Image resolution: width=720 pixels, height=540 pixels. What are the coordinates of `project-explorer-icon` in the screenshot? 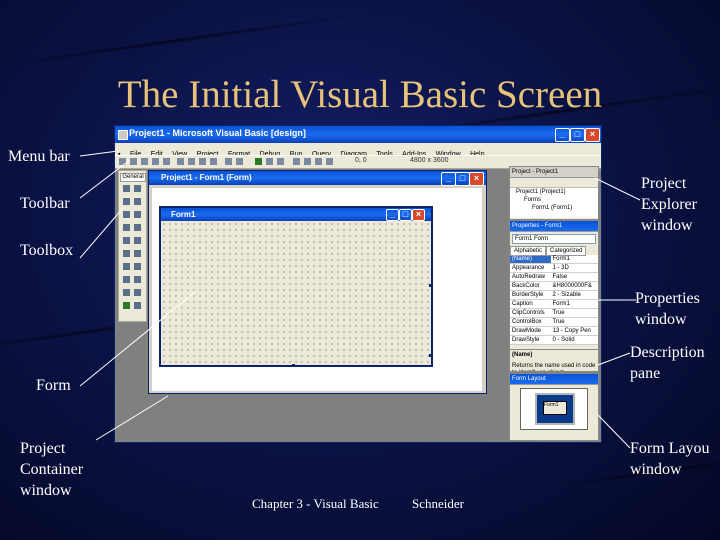 It's located at (296, 161).